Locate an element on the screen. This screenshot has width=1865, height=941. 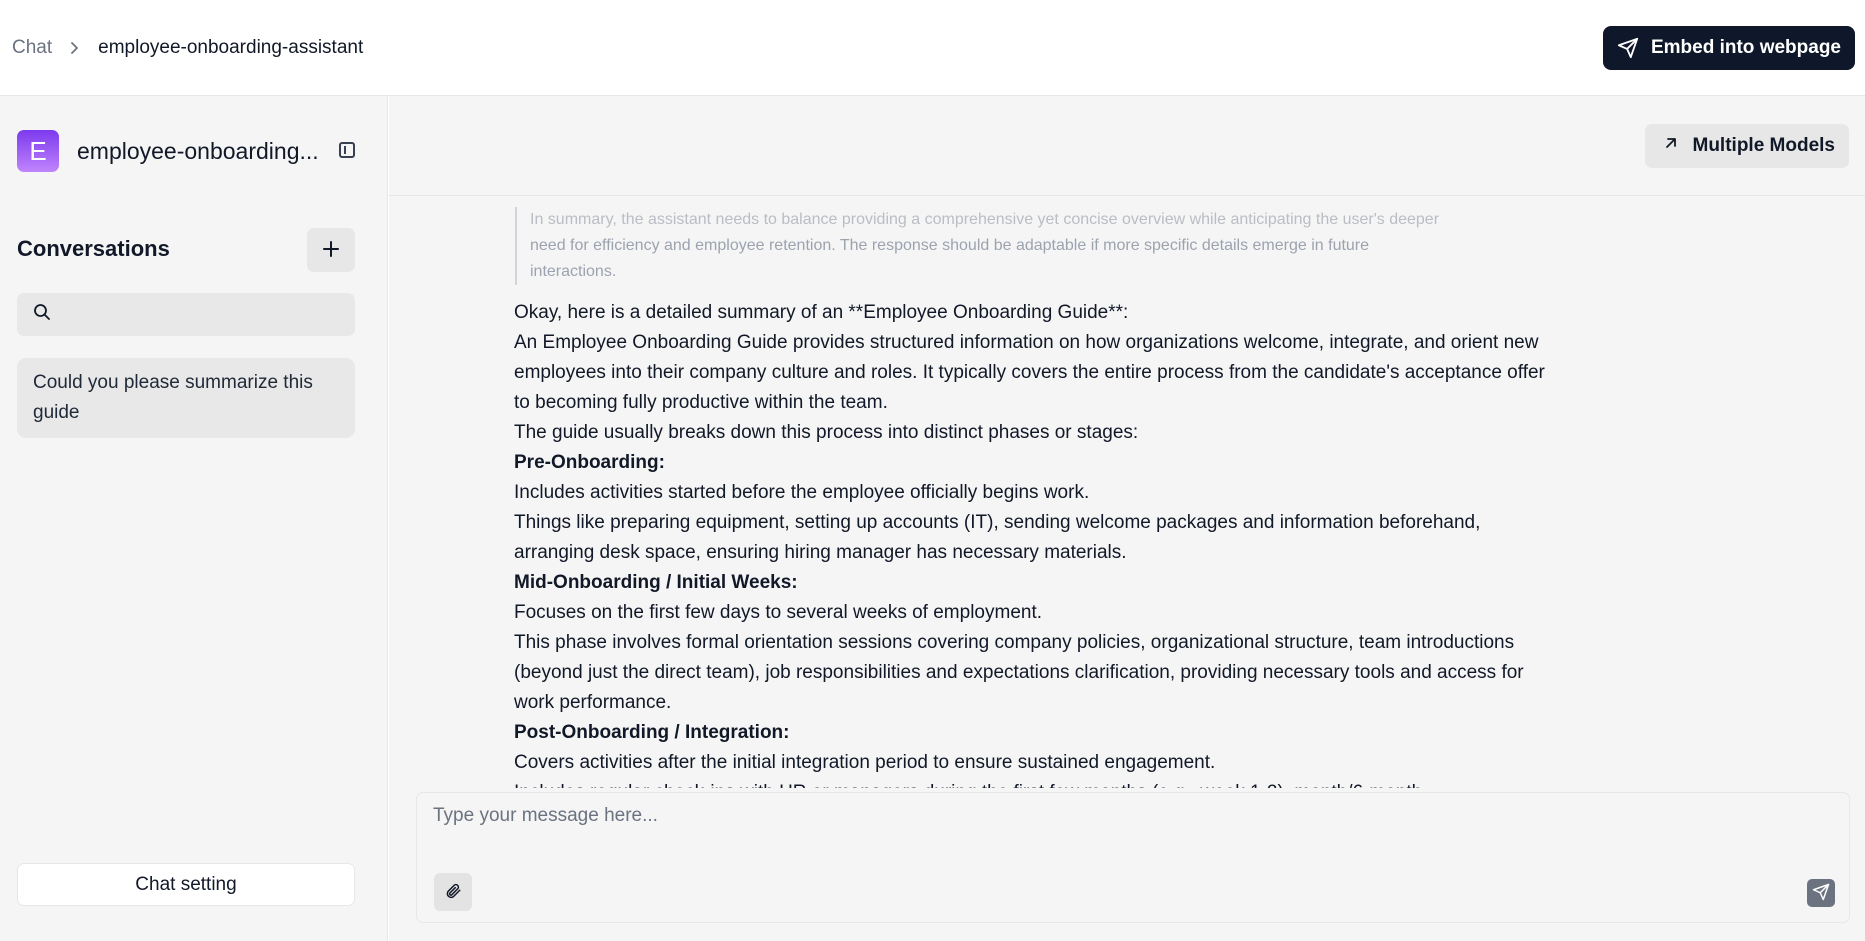
answer-heading: Post-Onboarding / Integration: is located at coordinates (652, 732).